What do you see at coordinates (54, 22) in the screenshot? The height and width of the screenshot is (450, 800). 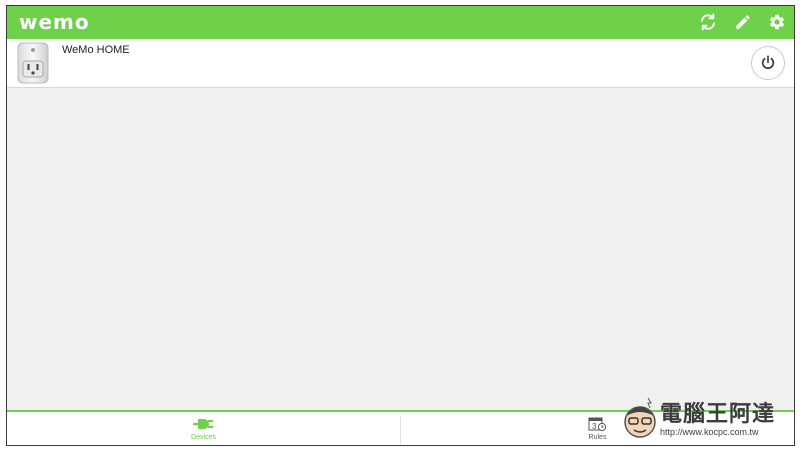 I see `wemo-logo: wemo` at bounding box center [54, 22].